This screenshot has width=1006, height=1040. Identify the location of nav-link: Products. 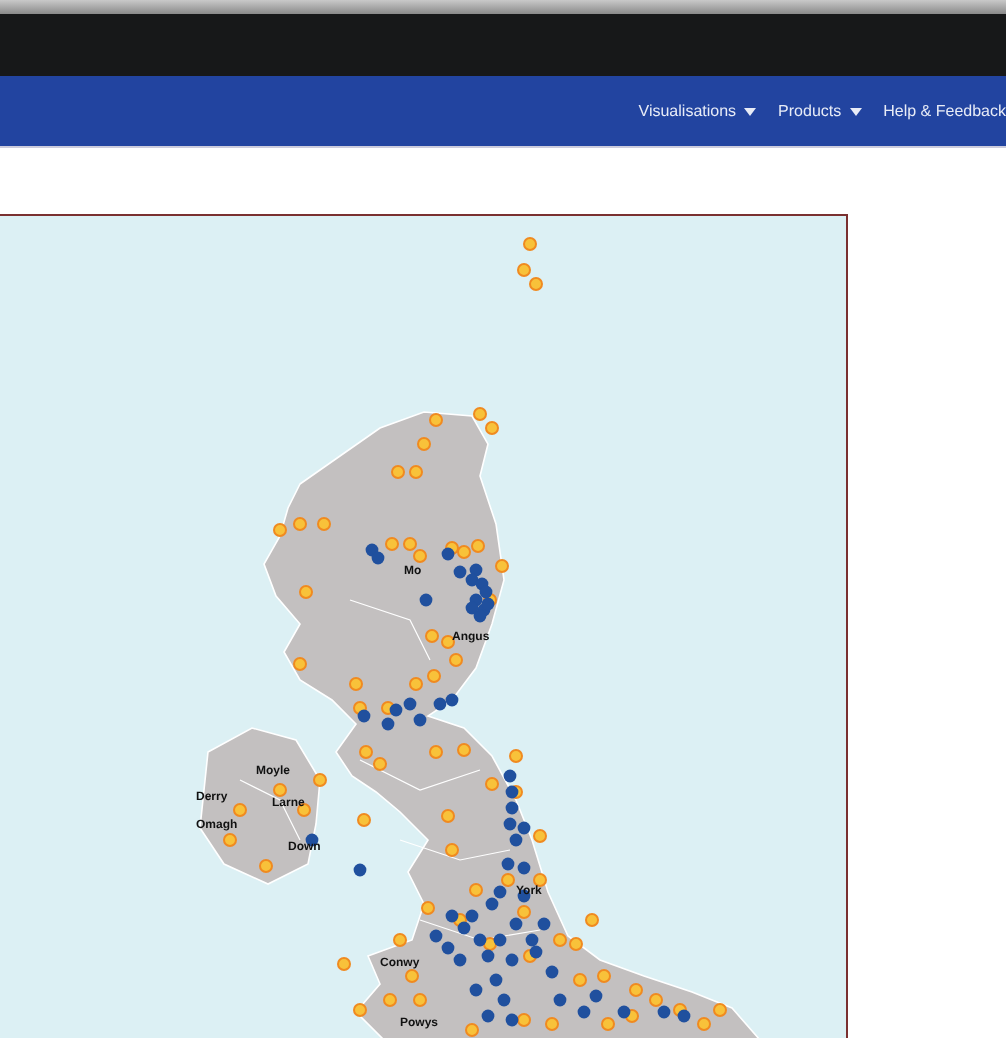
(820, 111).